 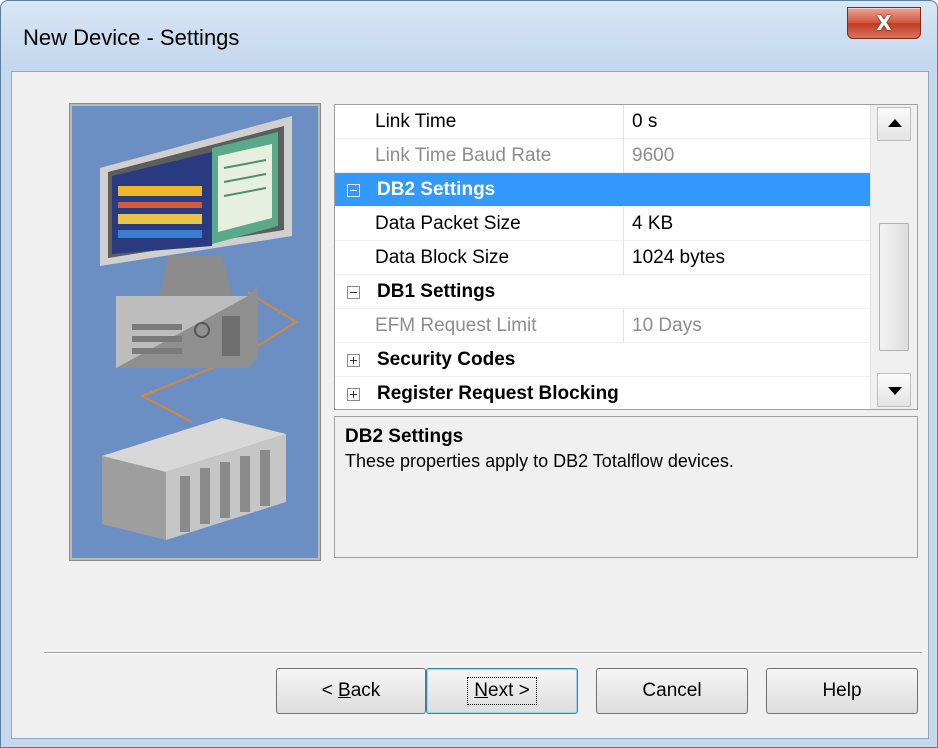 What do you see at coordinates (483, 653) in the screenshot?
I see `divider` at bounding box center [483, 653].